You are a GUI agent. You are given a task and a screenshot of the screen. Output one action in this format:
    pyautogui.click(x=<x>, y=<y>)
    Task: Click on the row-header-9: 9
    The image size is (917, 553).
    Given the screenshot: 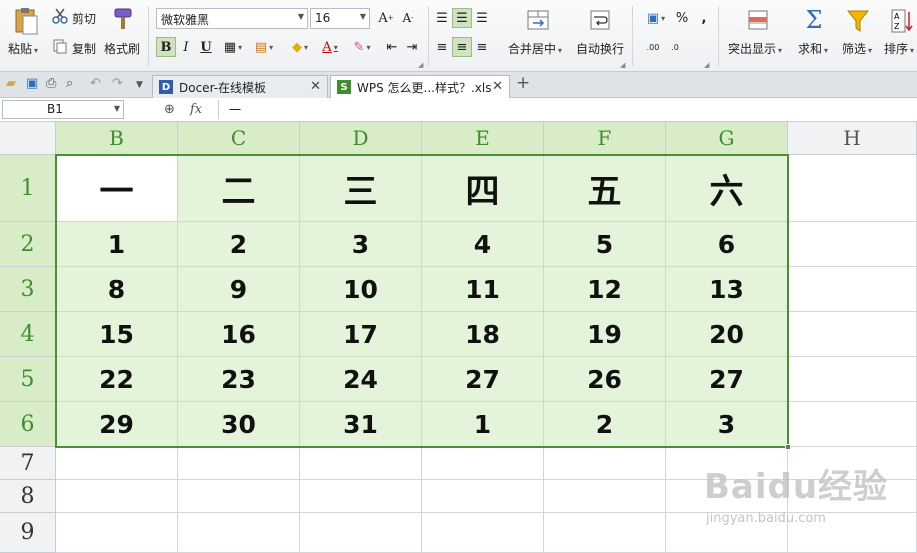 What is the action you would take?
    pyautogui.click(x=28, y=533)
    